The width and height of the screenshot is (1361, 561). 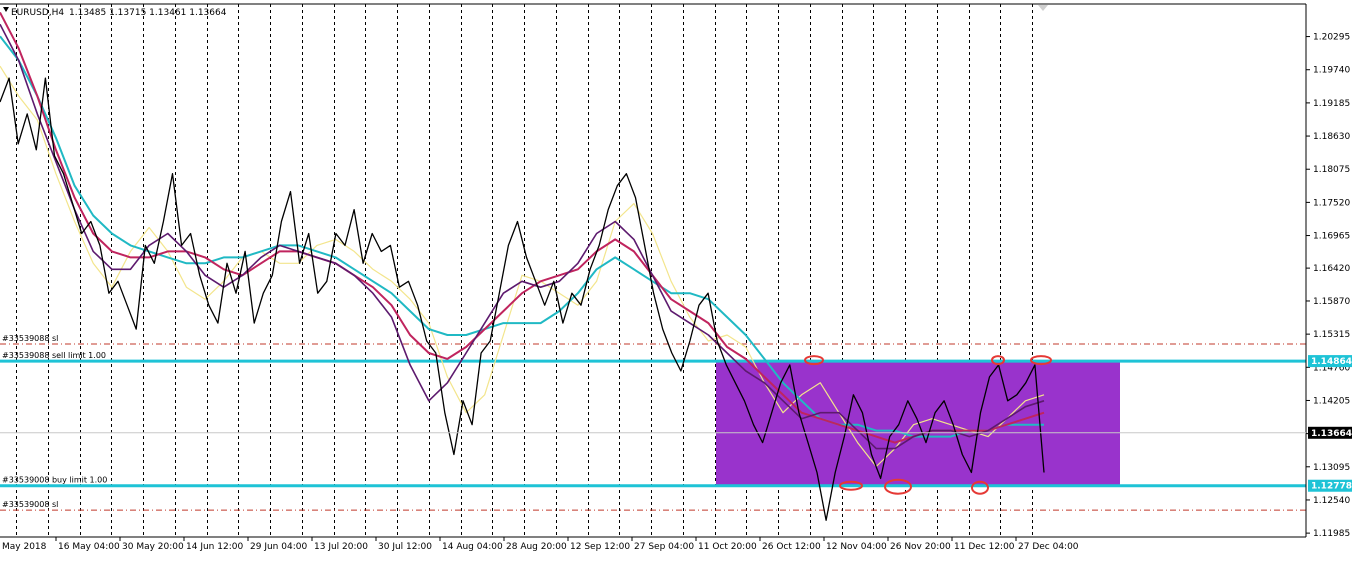 I want to click on y-tick-label: 1.18630, so click(x=1331, y=137).